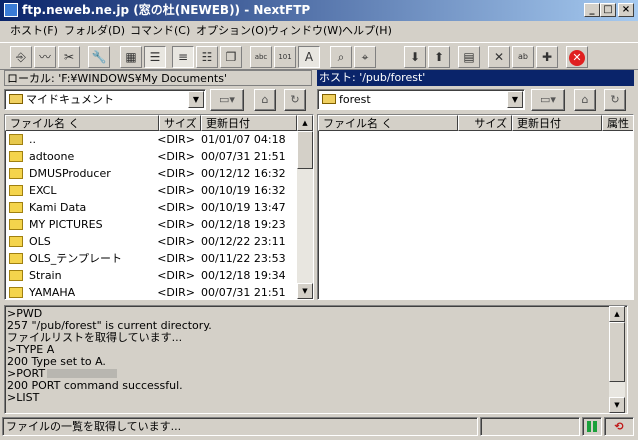 This screenshot has width=638, height=440. Describe the element at coordinates (585, 100) in the screenshot. I see `remote-home-button: ⌂` at that location.